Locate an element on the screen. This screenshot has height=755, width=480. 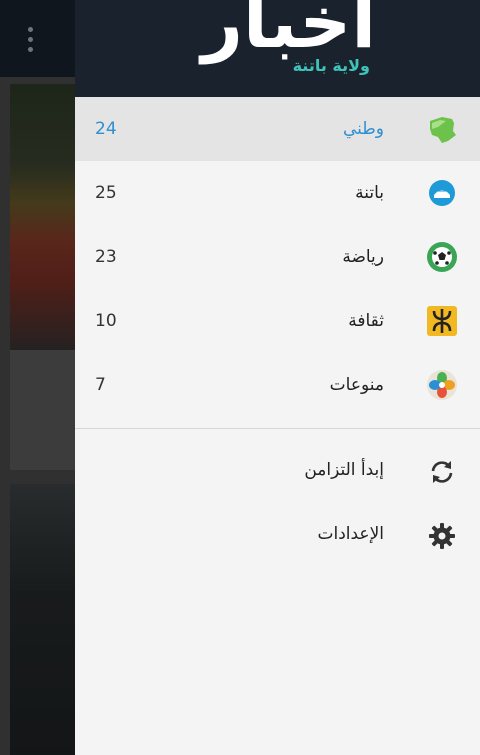
settings-button: الإعدادات is located at coordinates (277, 536).